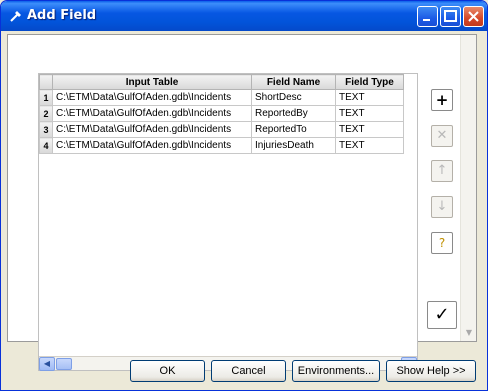 This screenshot has height=391, width=488. I want to click on add-row-button: +, so click(442, 100).